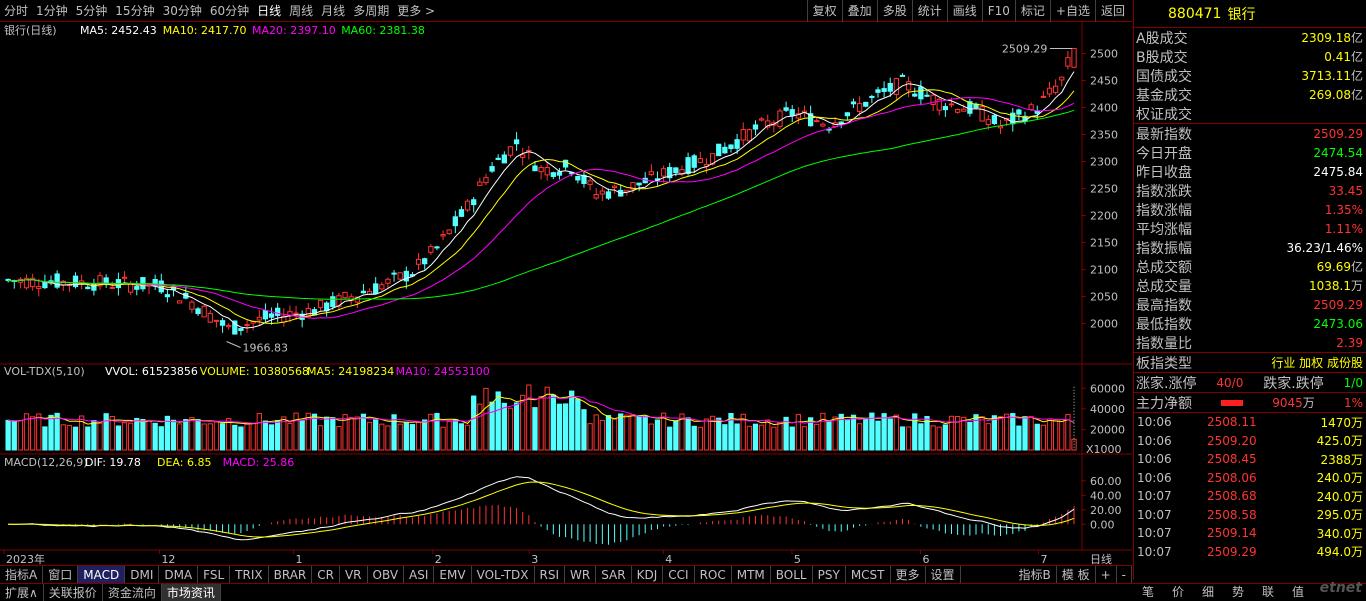 The image size is (1366, 601). Describe the element at coordinates (824, 11) in the screenshot. I see `tool-button-0: 复权` at that location.